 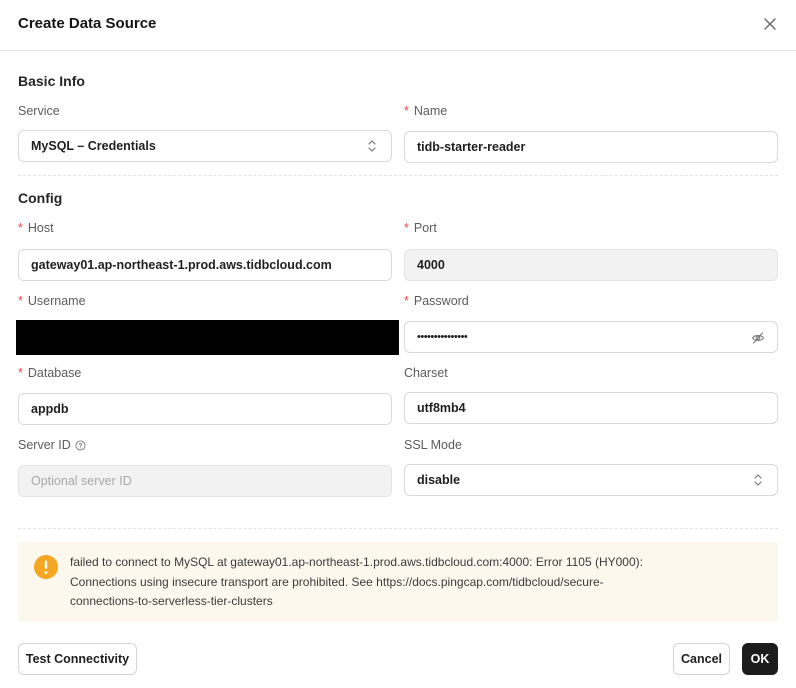 What do you see at coordinates (426, 111) in the screenshot?
I see `name-label: * Name` at bounding box center [426, 111].